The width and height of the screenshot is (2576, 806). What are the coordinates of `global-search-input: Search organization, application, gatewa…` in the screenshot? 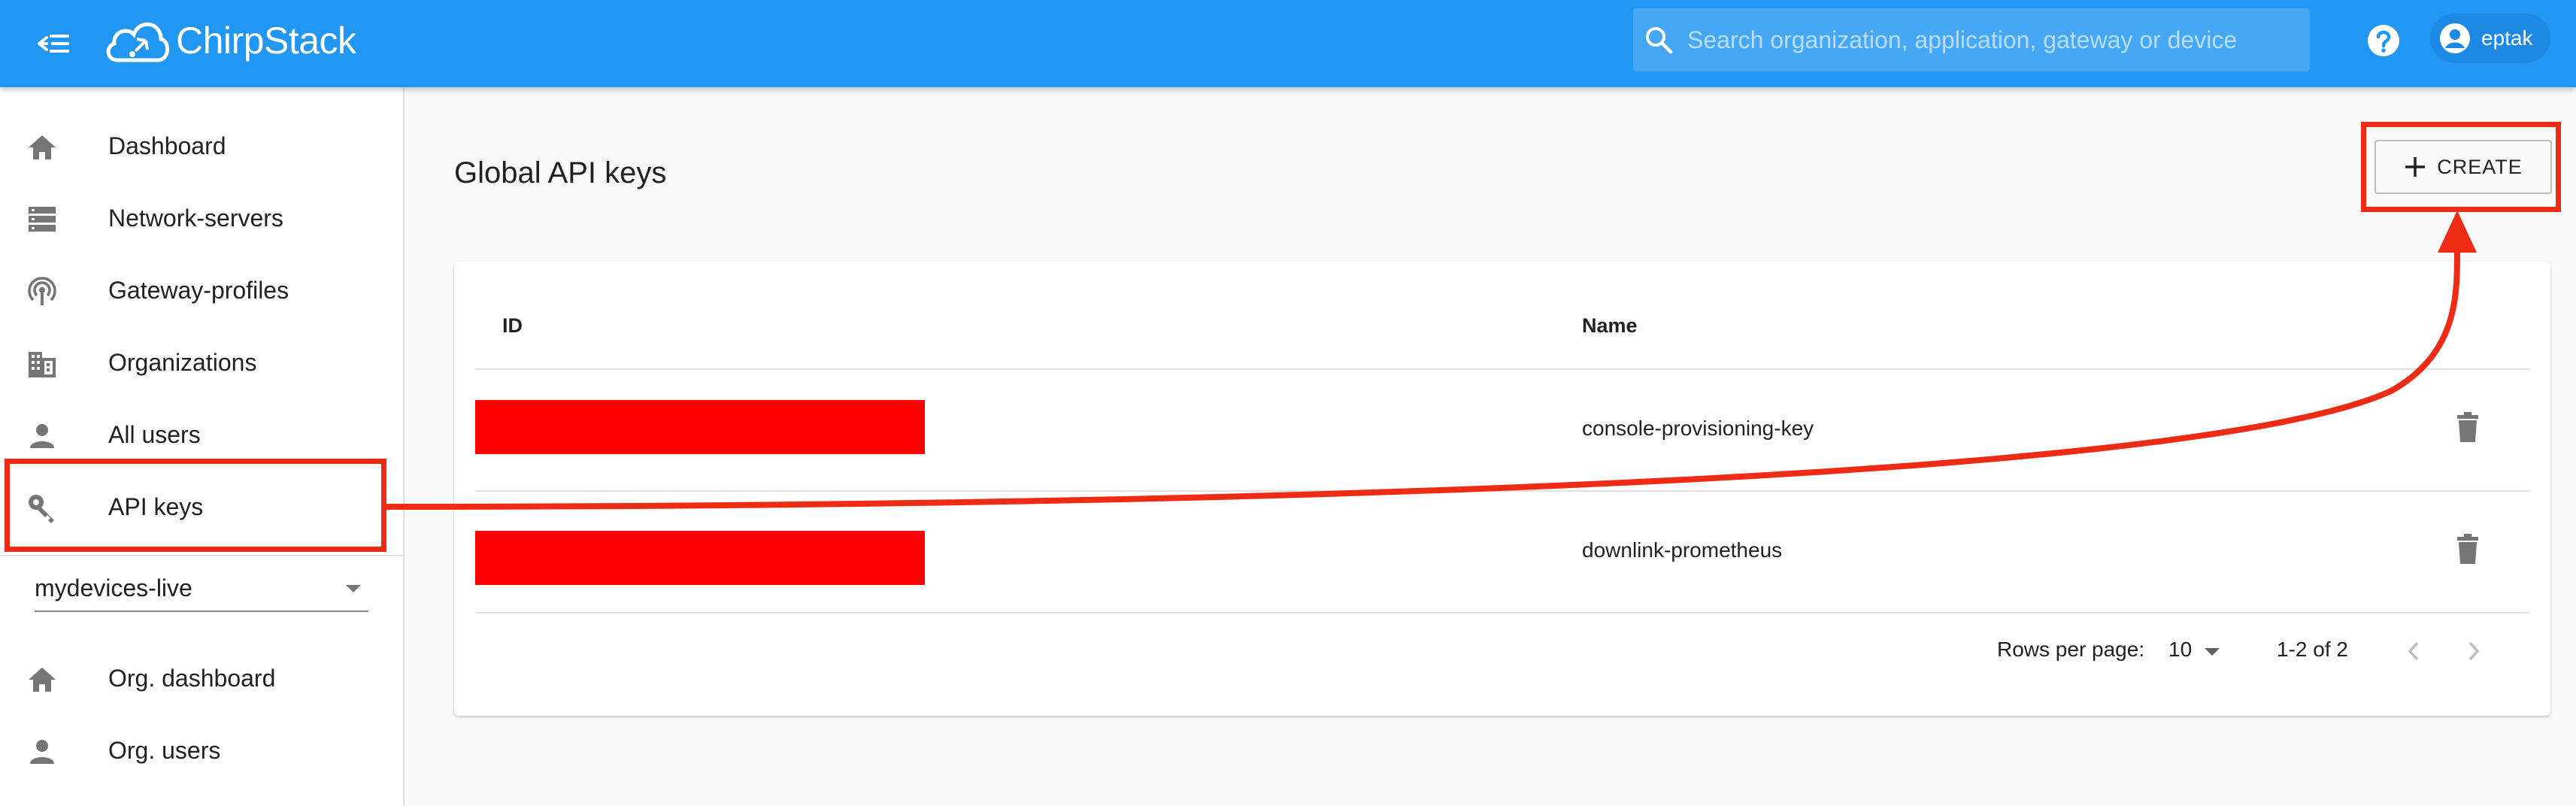 It's located at (1971, 39).